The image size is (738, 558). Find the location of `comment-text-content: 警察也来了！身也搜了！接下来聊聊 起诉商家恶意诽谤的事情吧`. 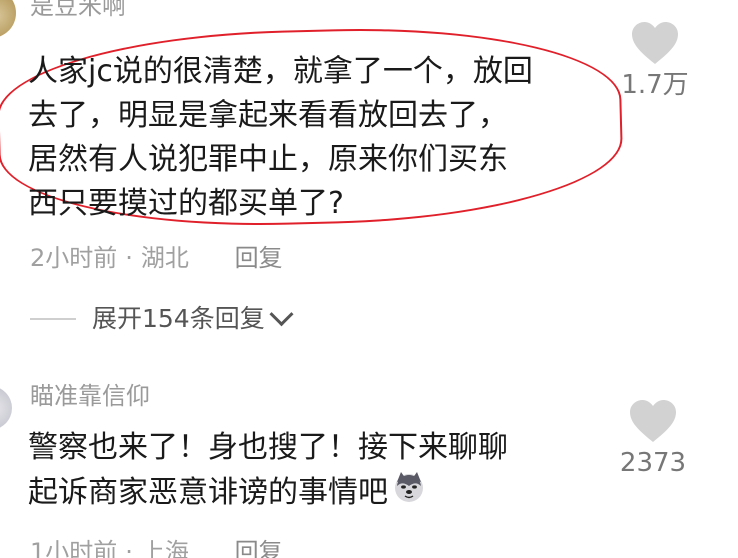

comment-text-content: 警察也来了！身也搜了！接下来聊聊 起诉商家恶意诽谤的事情吧 is located at coordinates (268, 470).